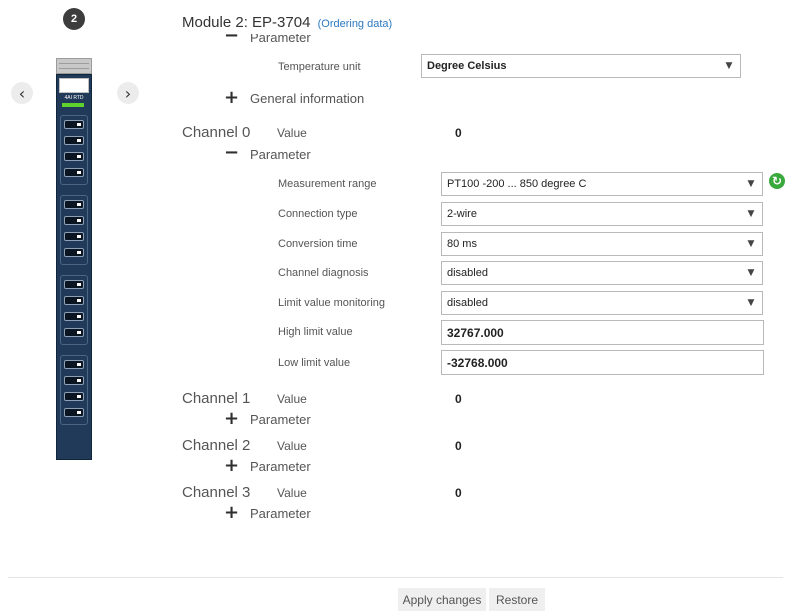  What do you see at coordinates (458, 493) in the screenshot?
I see `channel-3-value: 0` at bounding box center [458, 493].